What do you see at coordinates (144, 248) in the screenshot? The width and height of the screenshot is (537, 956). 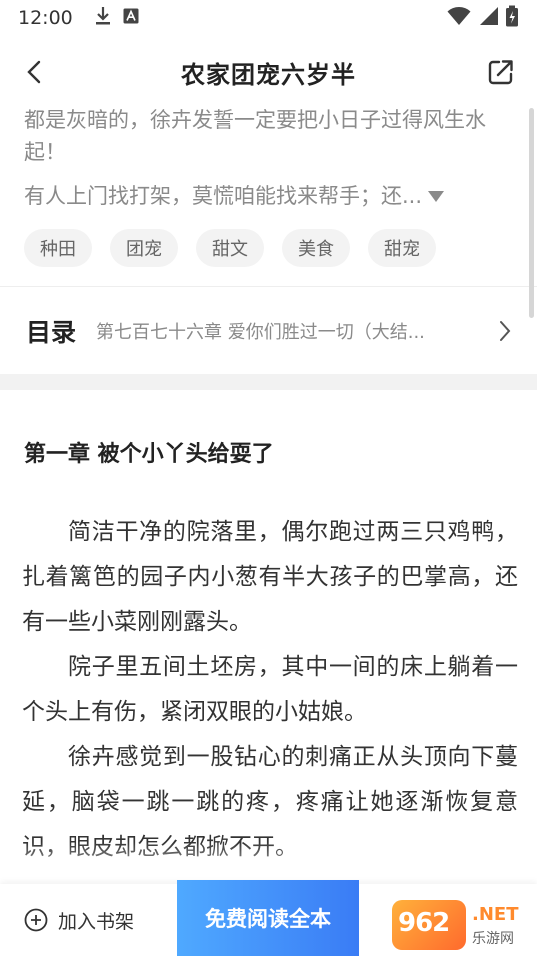 I see `tag-item: 团宠` at bounding box center [144, 248].